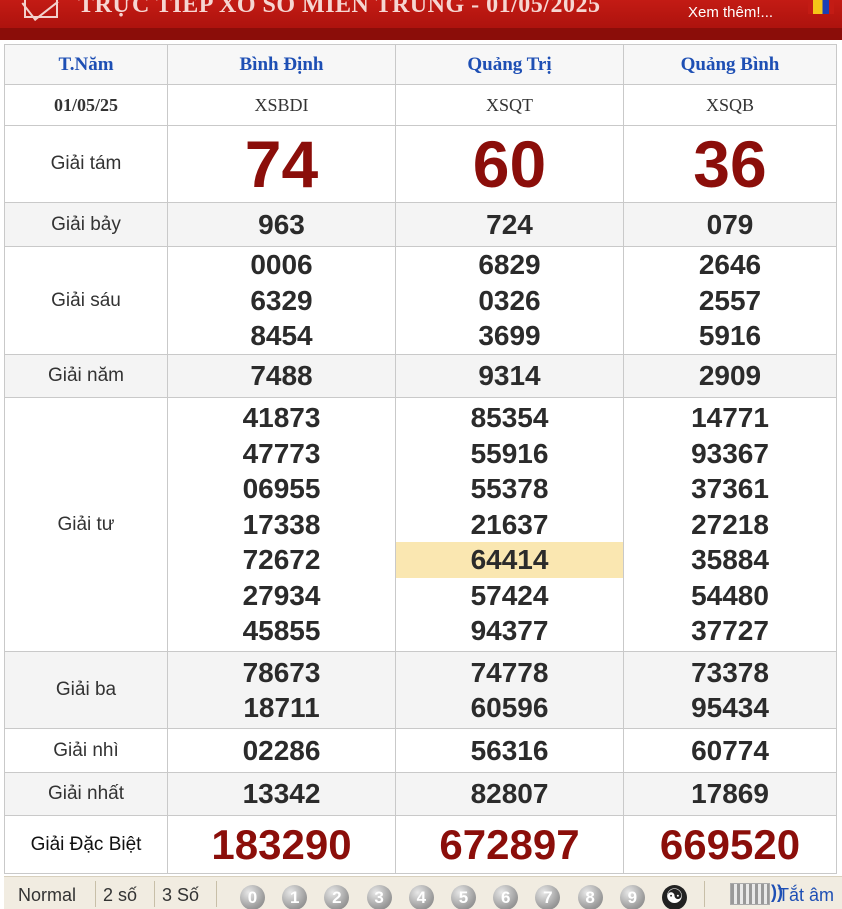 This screenshot has height=909, width=842. What do you see at coordinates (548, 897) in the screenshot?
I see `digit-filter-button: 7` at bounding box center [548, 897].